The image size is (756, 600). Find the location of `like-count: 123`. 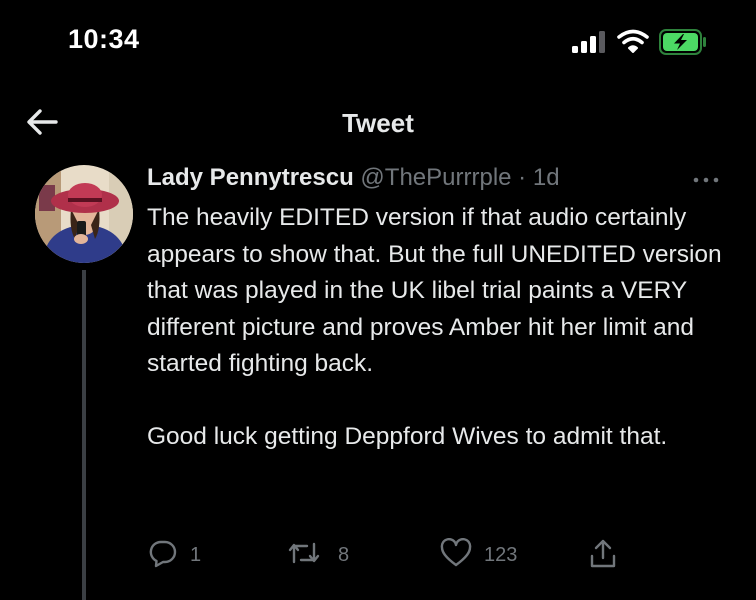

like-count: 123 is located at coordinates (501, 555).